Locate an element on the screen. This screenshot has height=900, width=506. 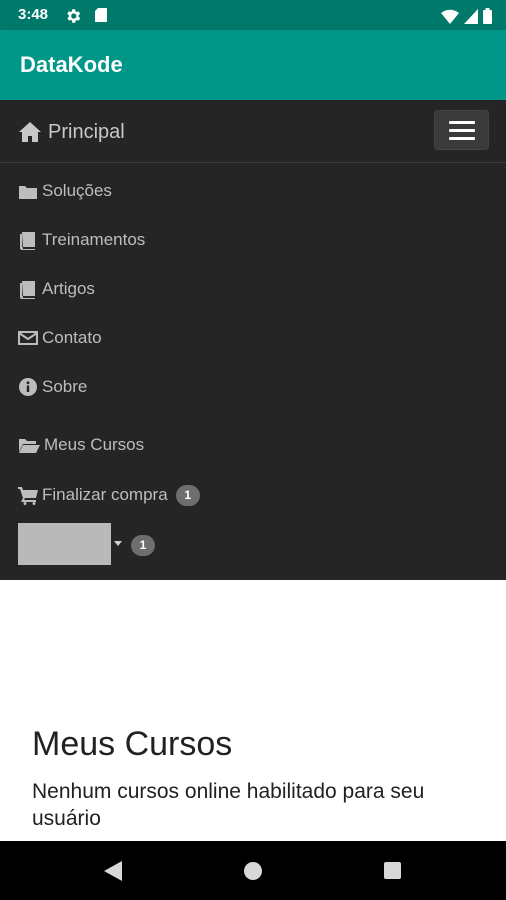
sd-card-icon is located at coordinates (101, 15).